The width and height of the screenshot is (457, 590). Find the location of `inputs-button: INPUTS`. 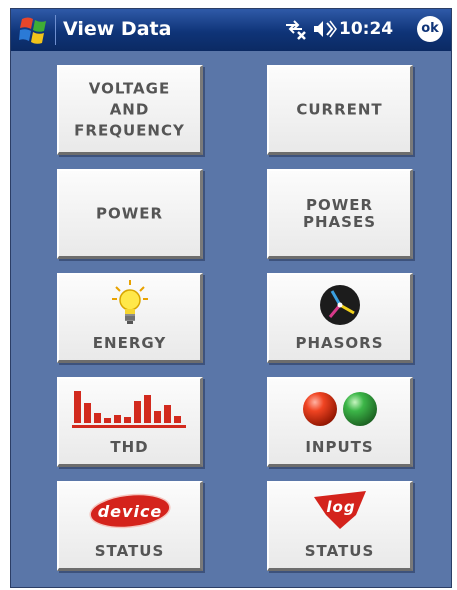

inputs-button: INPUTS is located at coordinates (340, 422).